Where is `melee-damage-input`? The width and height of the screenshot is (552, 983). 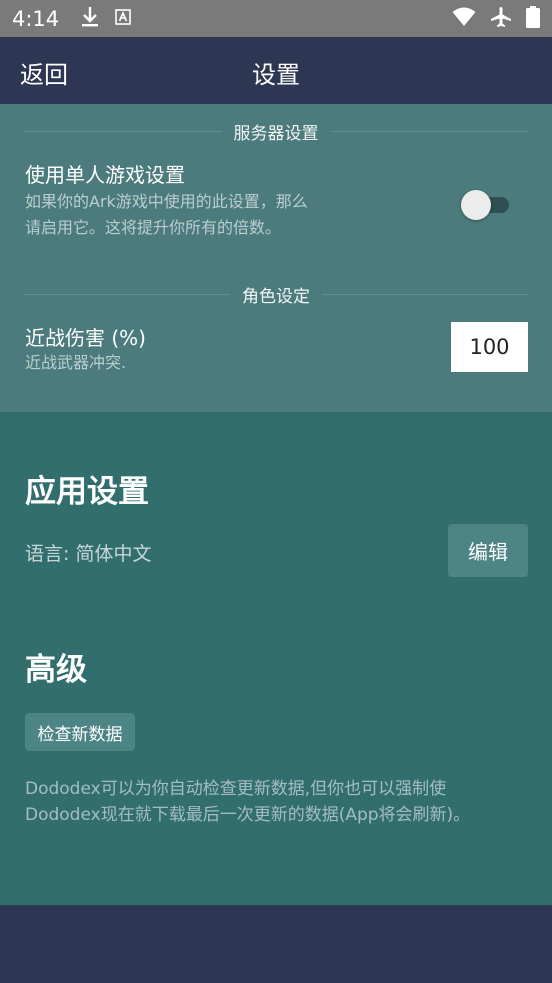
melee-damage-input is located at coordinates (489, 347).